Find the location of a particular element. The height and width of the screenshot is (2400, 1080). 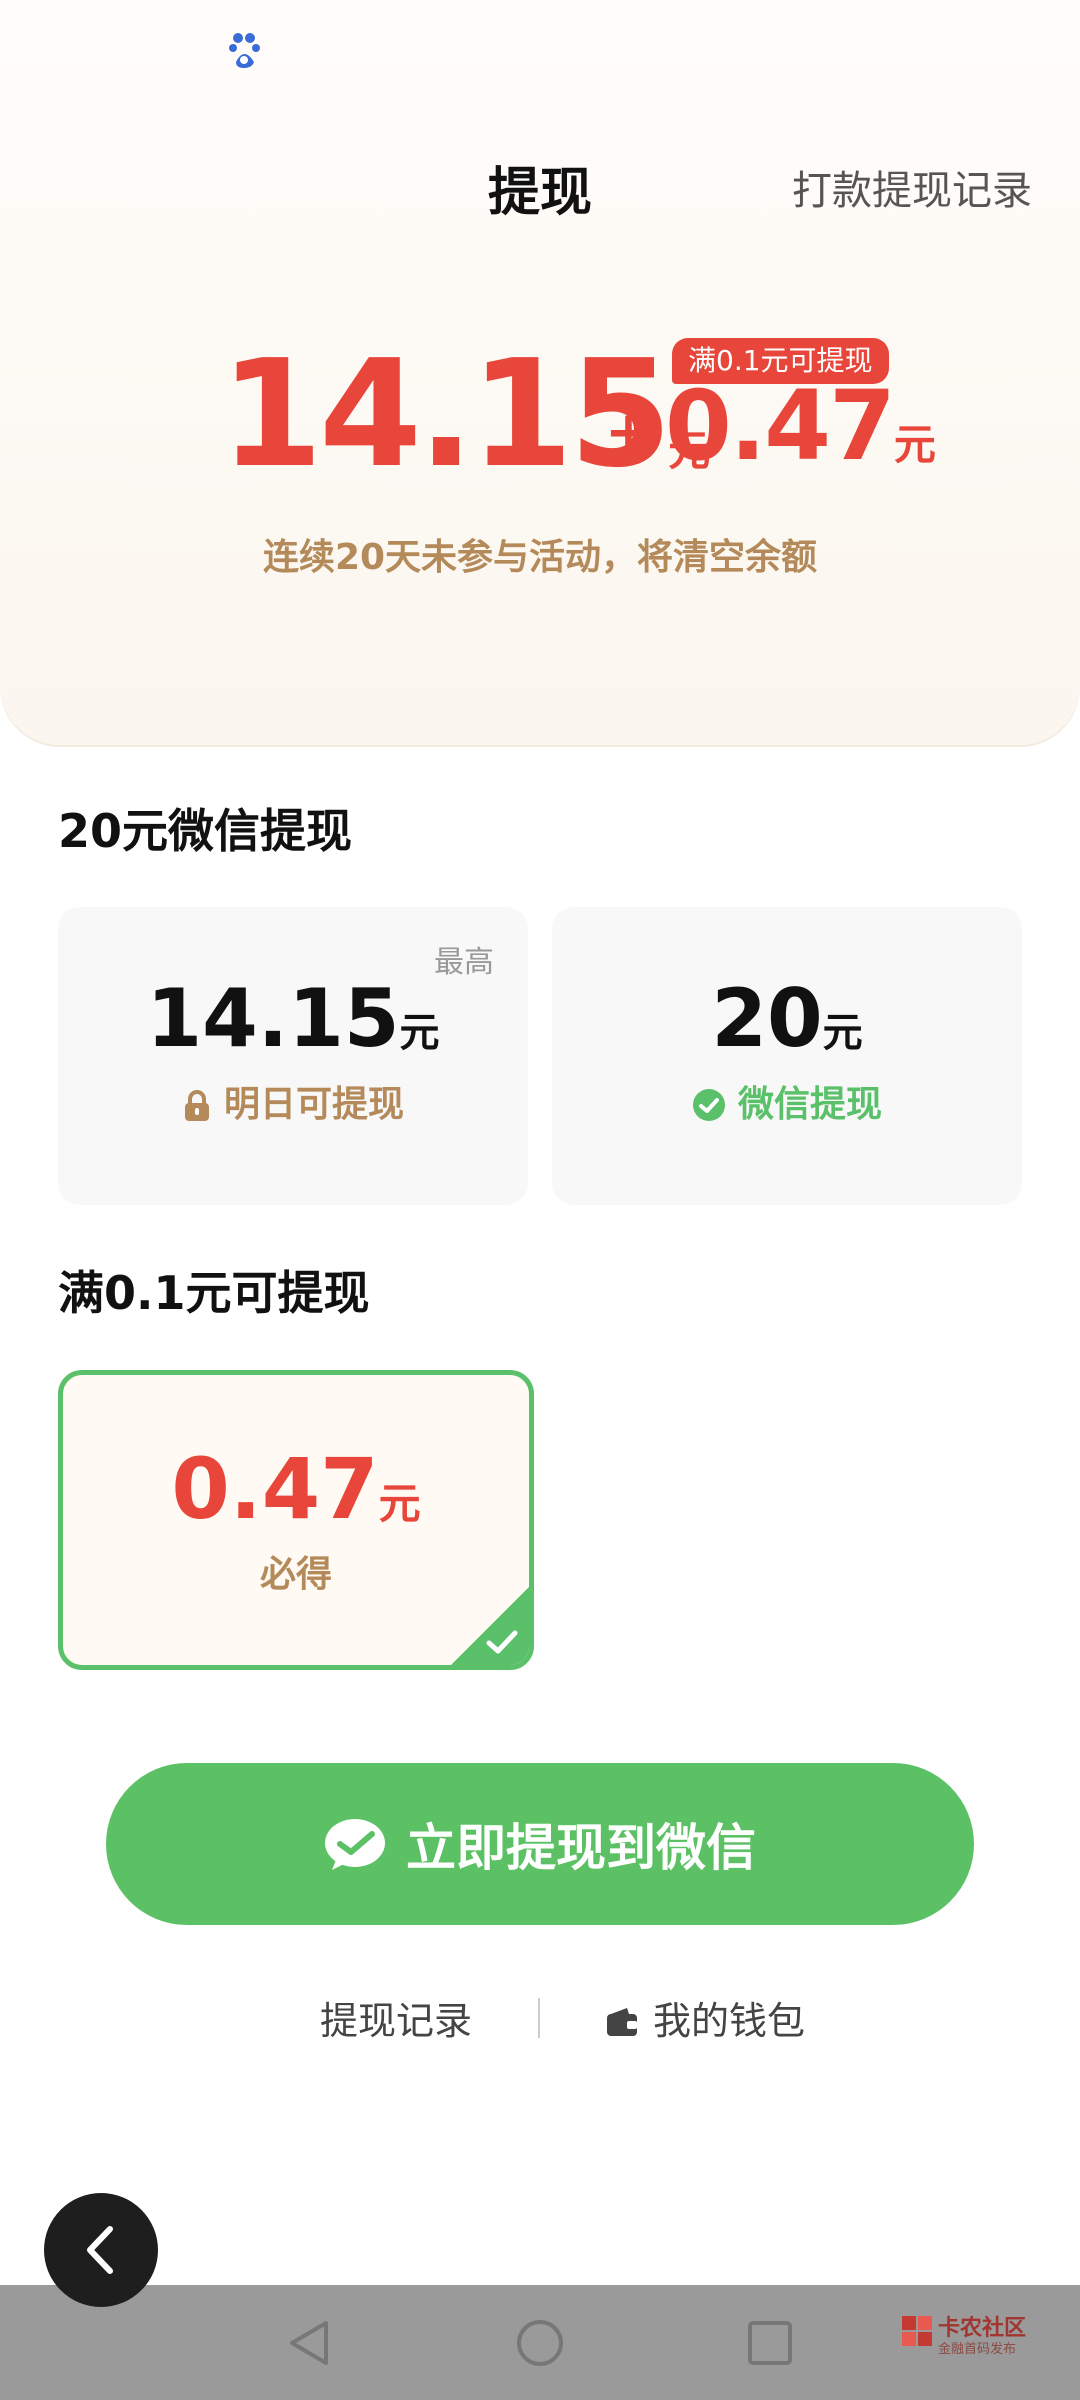

check-icon is located at coordinates (490, 1626).